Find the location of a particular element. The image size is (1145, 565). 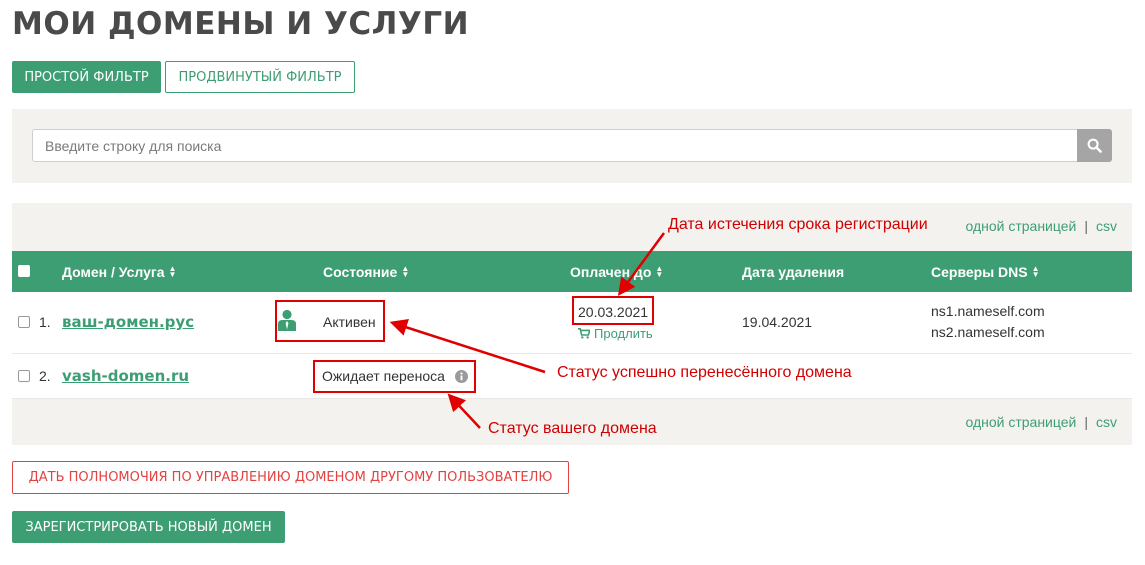

cart-icon is located at coordinates (584, 333).